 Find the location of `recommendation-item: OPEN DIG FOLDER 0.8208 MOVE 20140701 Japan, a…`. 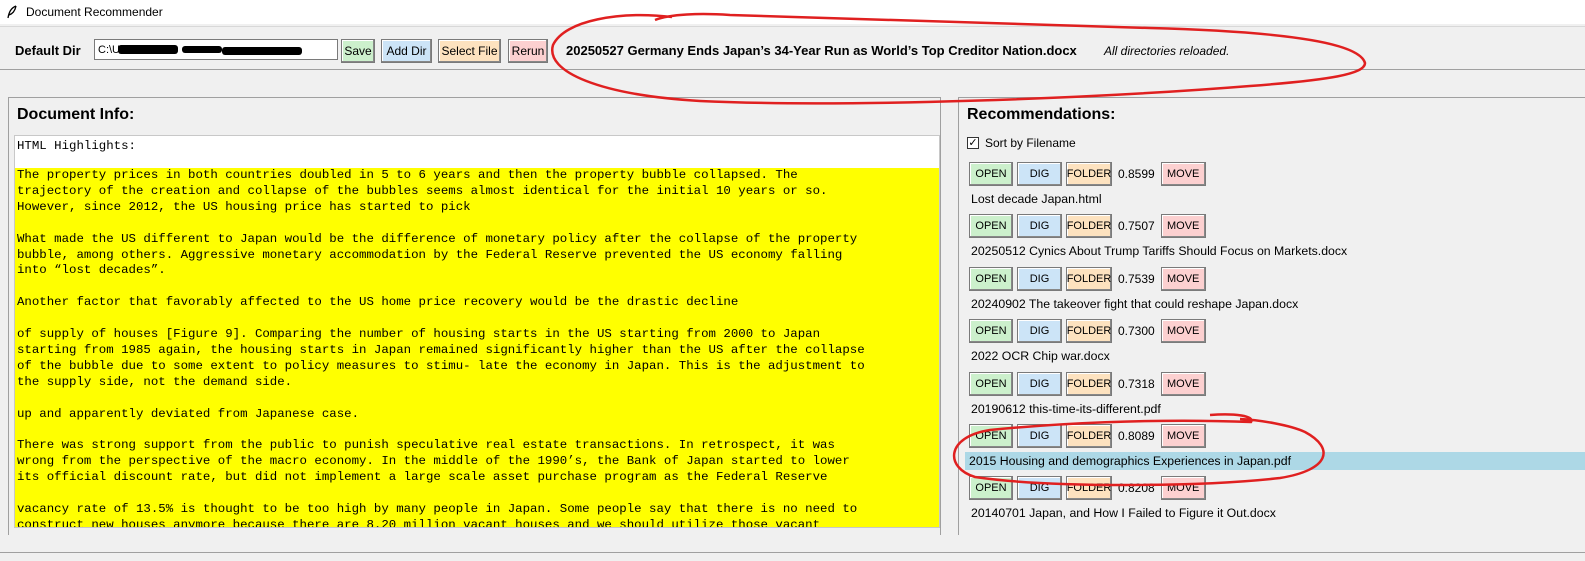

recommendation-item: OPEN DIG FOLDER 0.8208 MOVE 20140701 Japan, a… is located at coordinates (1272, 501).